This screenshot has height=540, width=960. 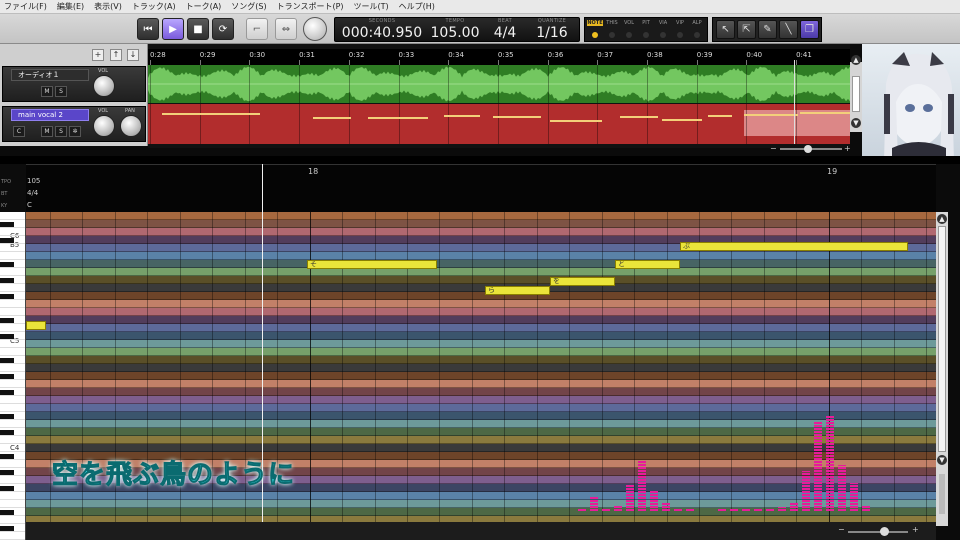 What do you see at coordinates (205, 6) in the screenshot?
I see `menu-talk: トーク(A)` at bounding box center [205, 6].